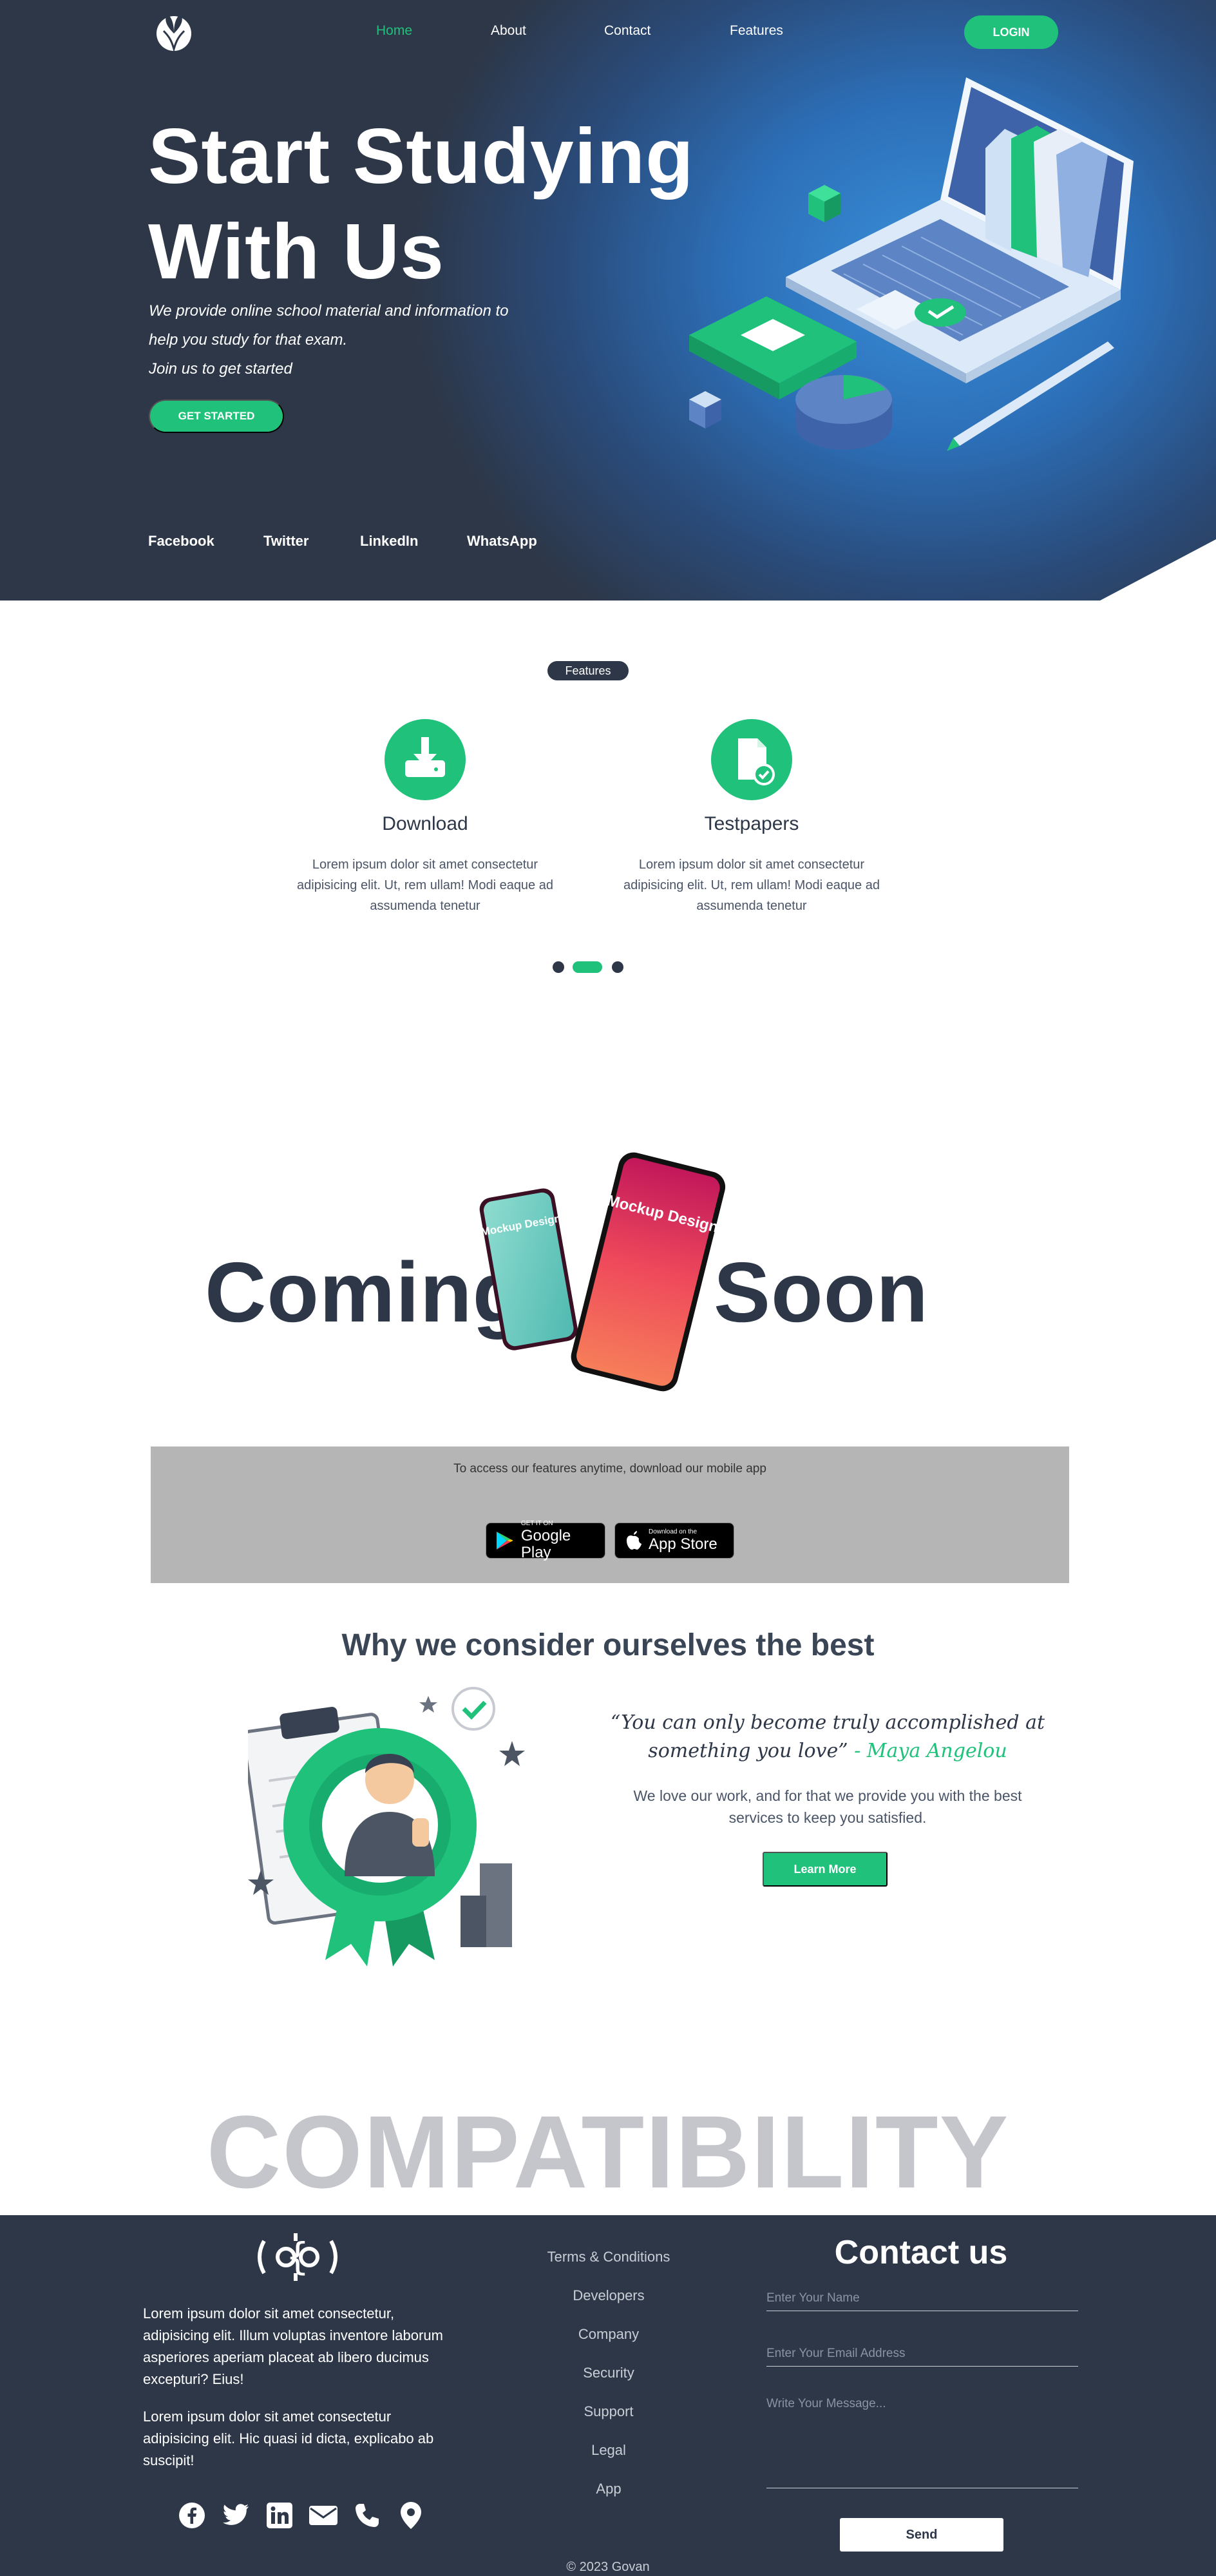 Image resolution: width=1216 pixels, height=2576 pixels. Describe the element at coordinates (608, 2346) in the screenshot. I see `footer-link-company: Company` at that location.